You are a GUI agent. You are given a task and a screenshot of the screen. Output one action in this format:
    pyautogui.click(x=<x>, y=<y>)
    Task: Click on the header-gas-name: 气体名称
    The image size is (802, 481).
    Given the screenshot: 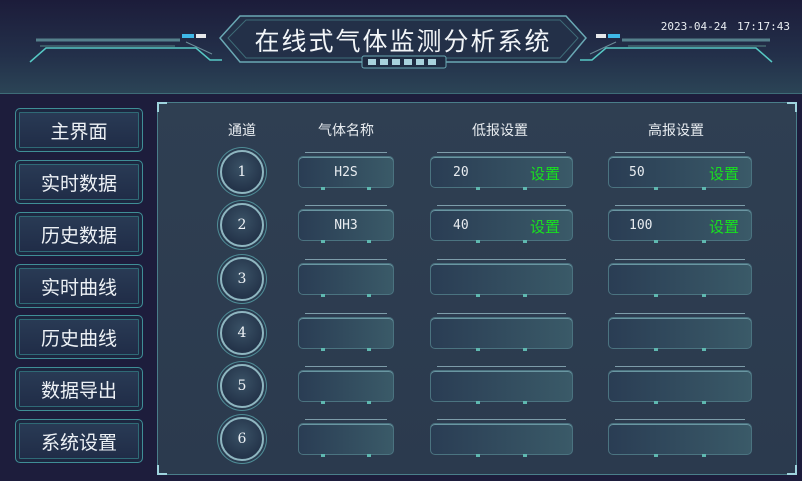 What is the action you would take?
    pyautogui.click(x=346, y=131)
    